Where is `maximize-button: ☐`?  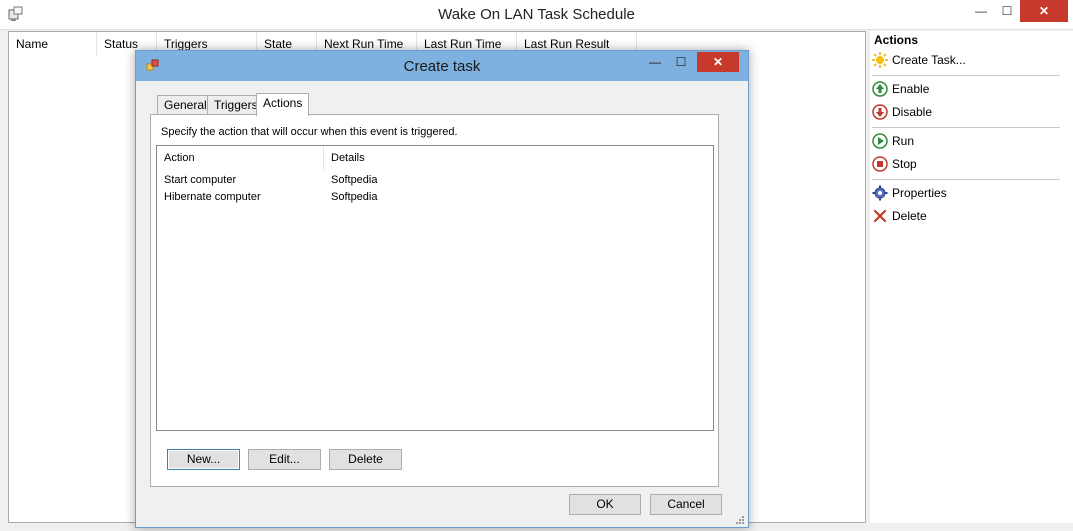
maximize-button: ☐ is located at coordinates (1007, 11).